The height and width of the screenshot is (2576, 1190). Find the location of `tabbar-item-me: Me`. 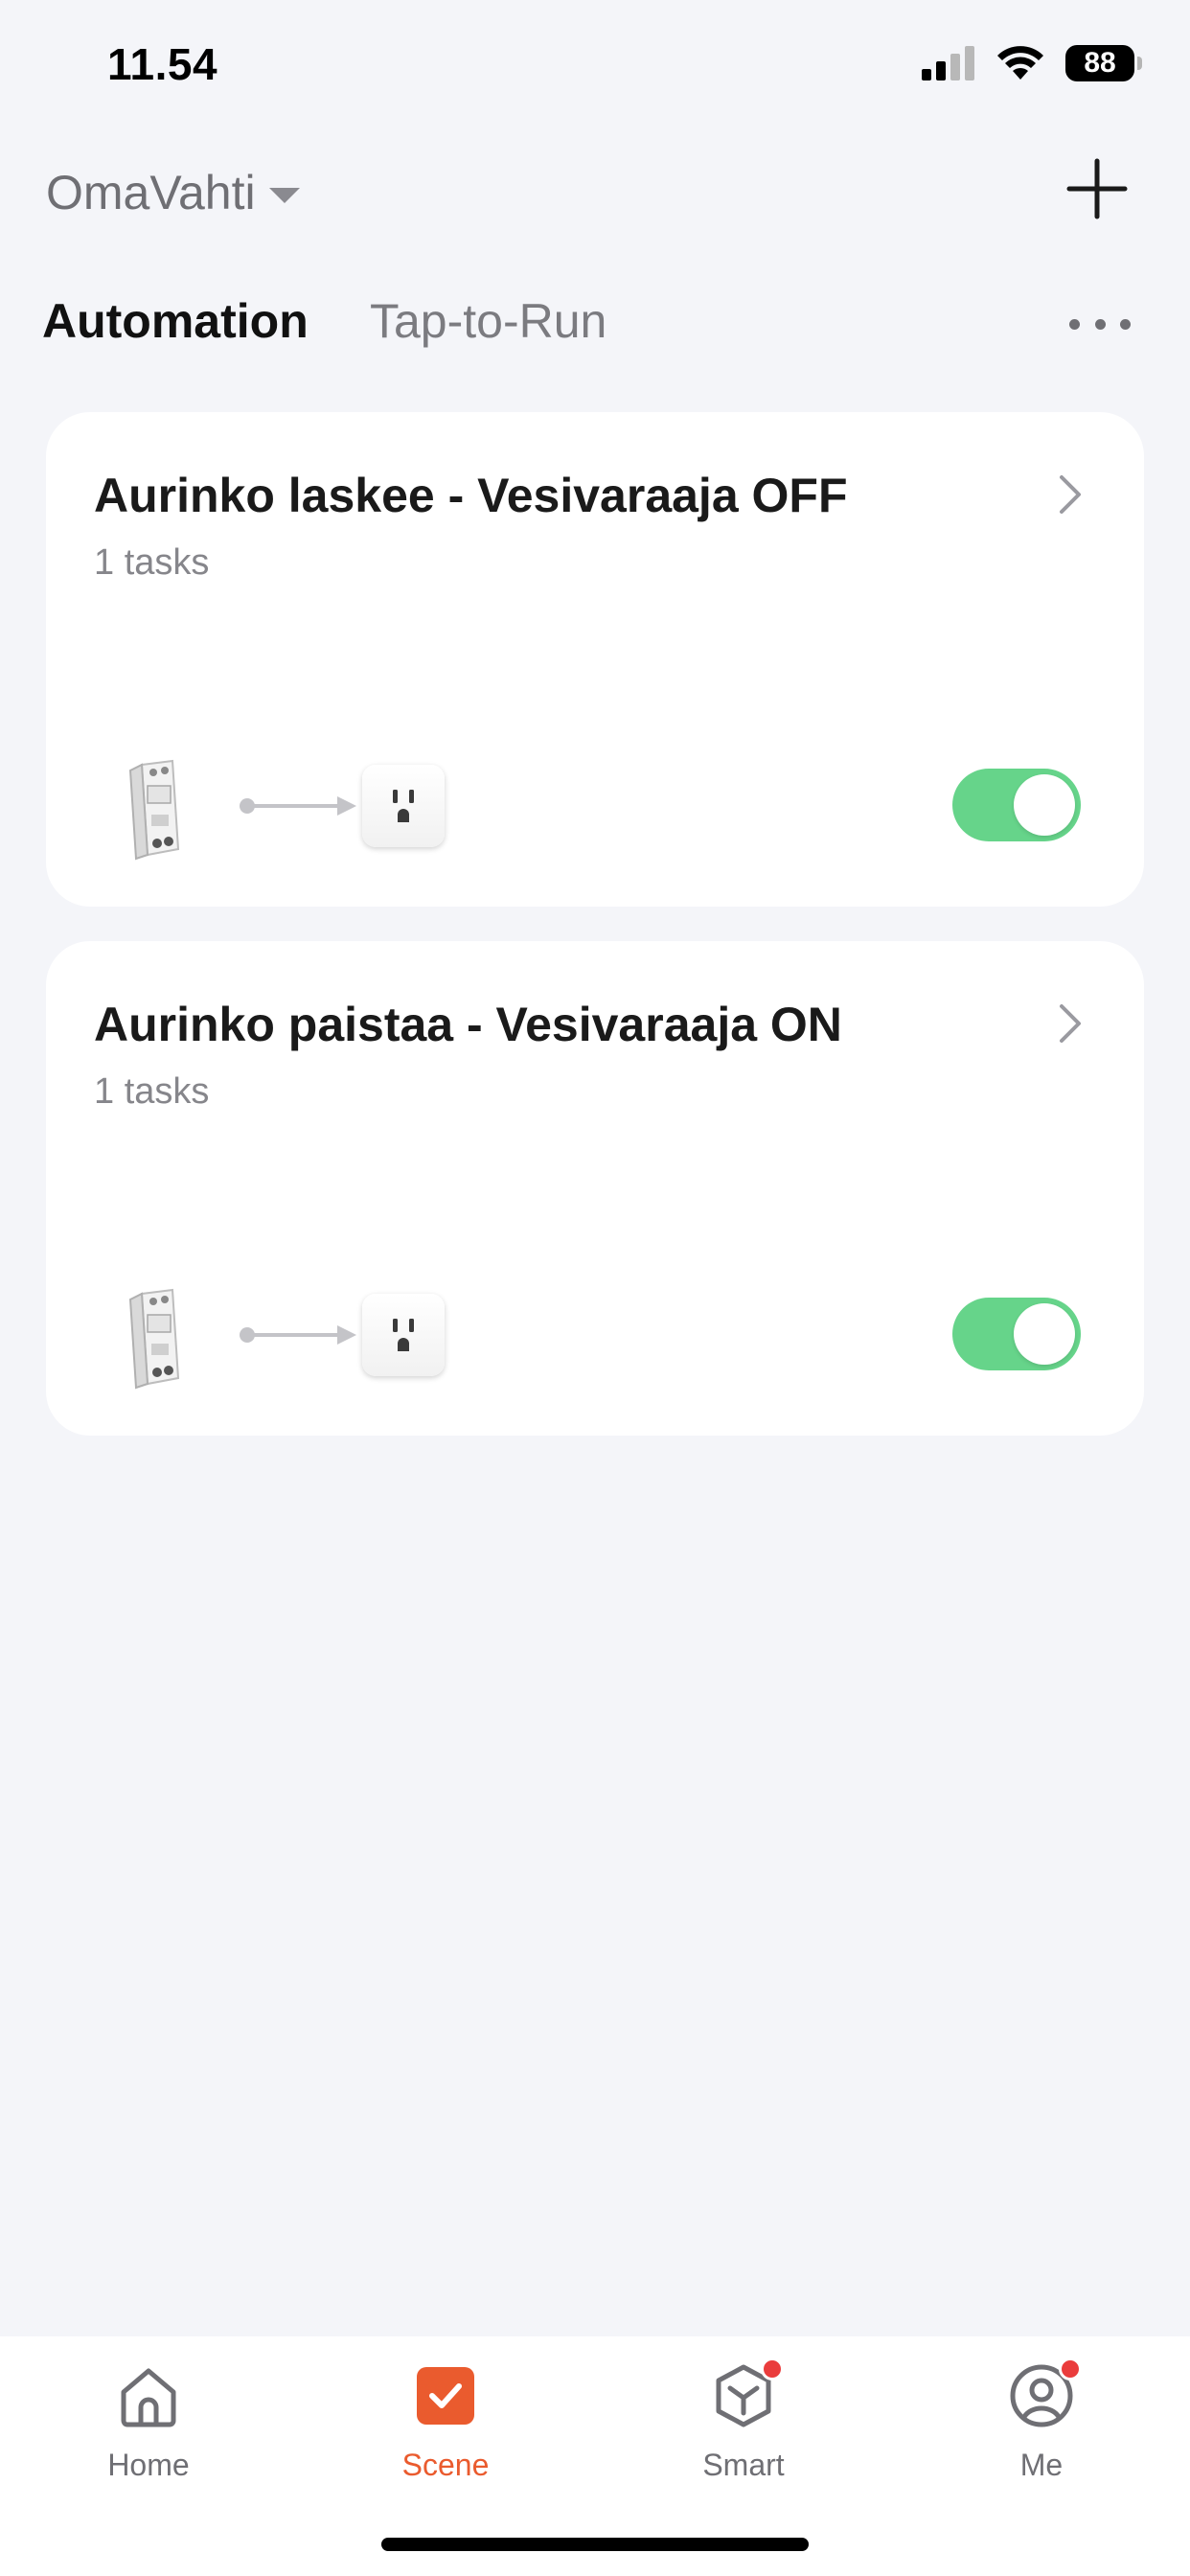

tabbar-item-me: Me is located at coordinates (1041, 2420).